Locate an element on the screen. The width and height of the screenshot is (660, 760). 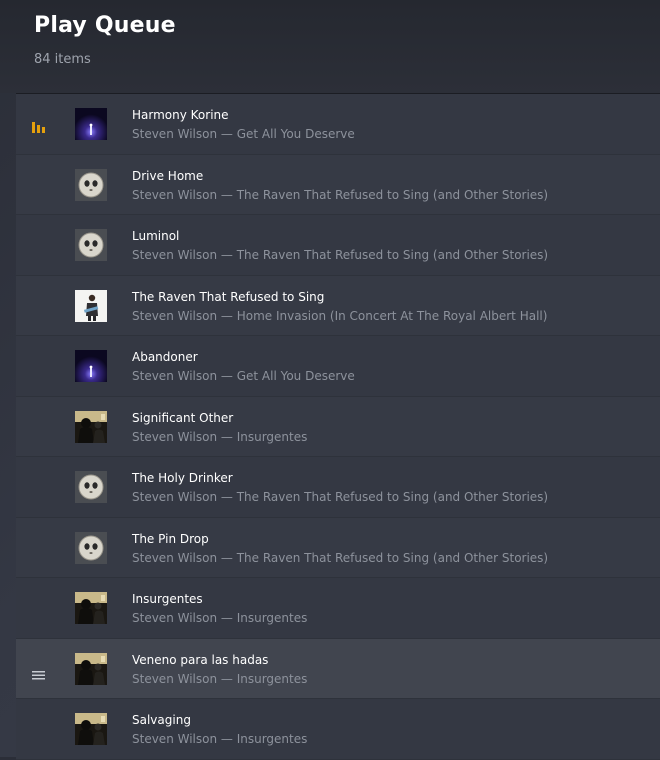
queue-header: Play Queue 84 items is located at coordinates (330, 46).